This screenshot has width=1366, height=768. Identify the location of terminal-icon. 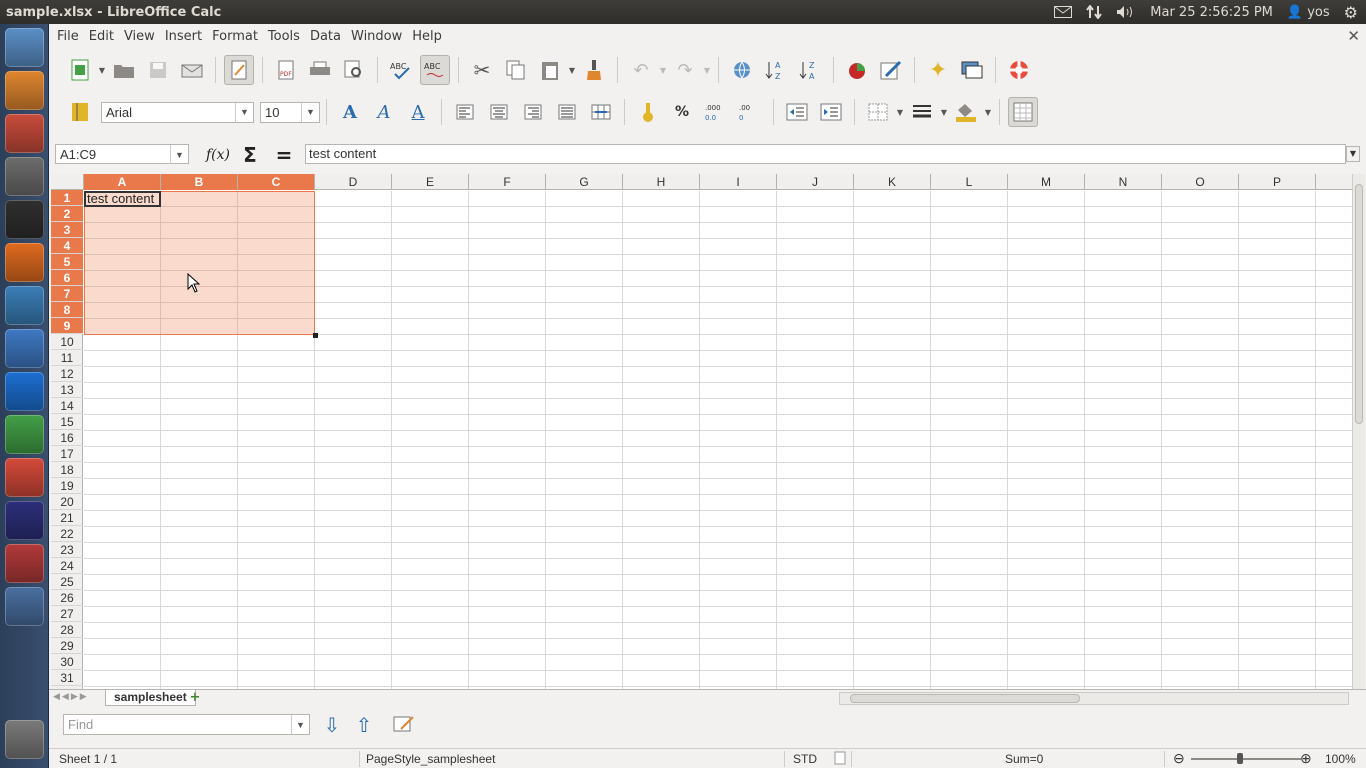
(24, 219).